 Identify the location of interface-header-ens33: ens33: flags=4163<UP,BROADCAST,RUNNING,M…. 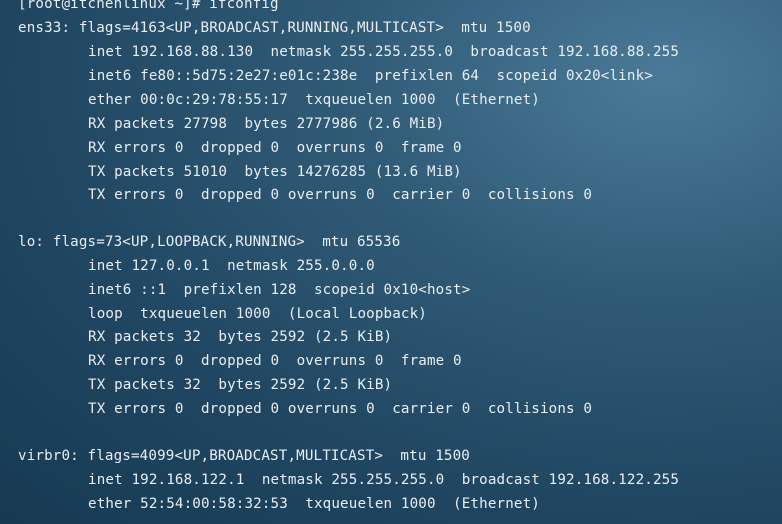
(274, 28).